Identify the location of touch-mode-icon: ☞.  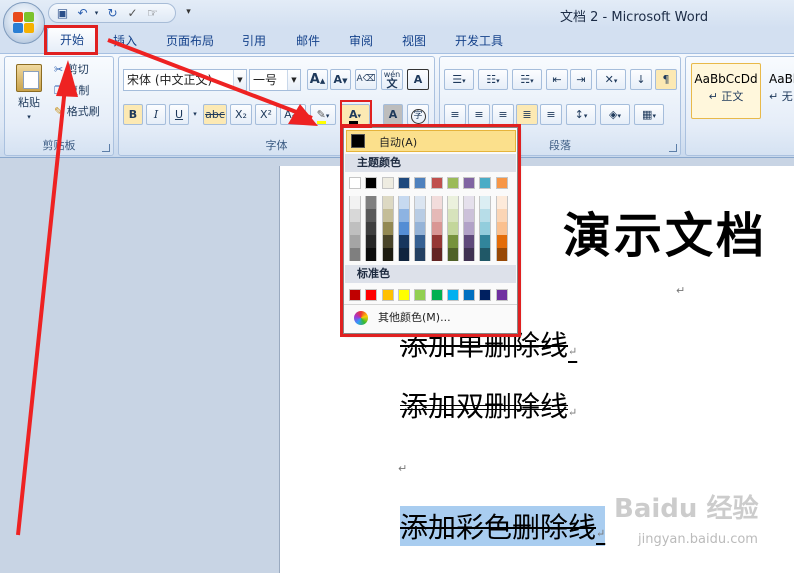
(152, 13).